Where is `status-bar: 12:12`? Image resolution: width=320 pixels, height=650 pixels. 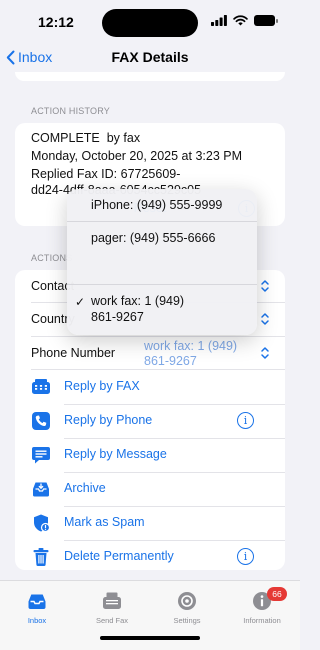 status-bar: 12:12 is located at coordinates (150, 22).